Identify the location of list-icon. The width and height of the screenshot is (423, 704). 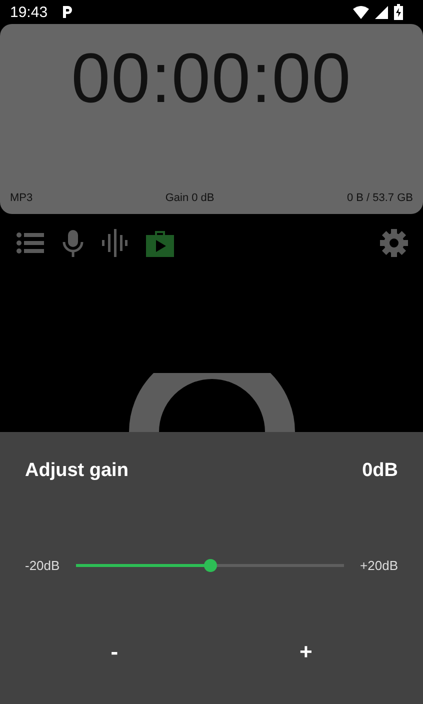
(30, 243).